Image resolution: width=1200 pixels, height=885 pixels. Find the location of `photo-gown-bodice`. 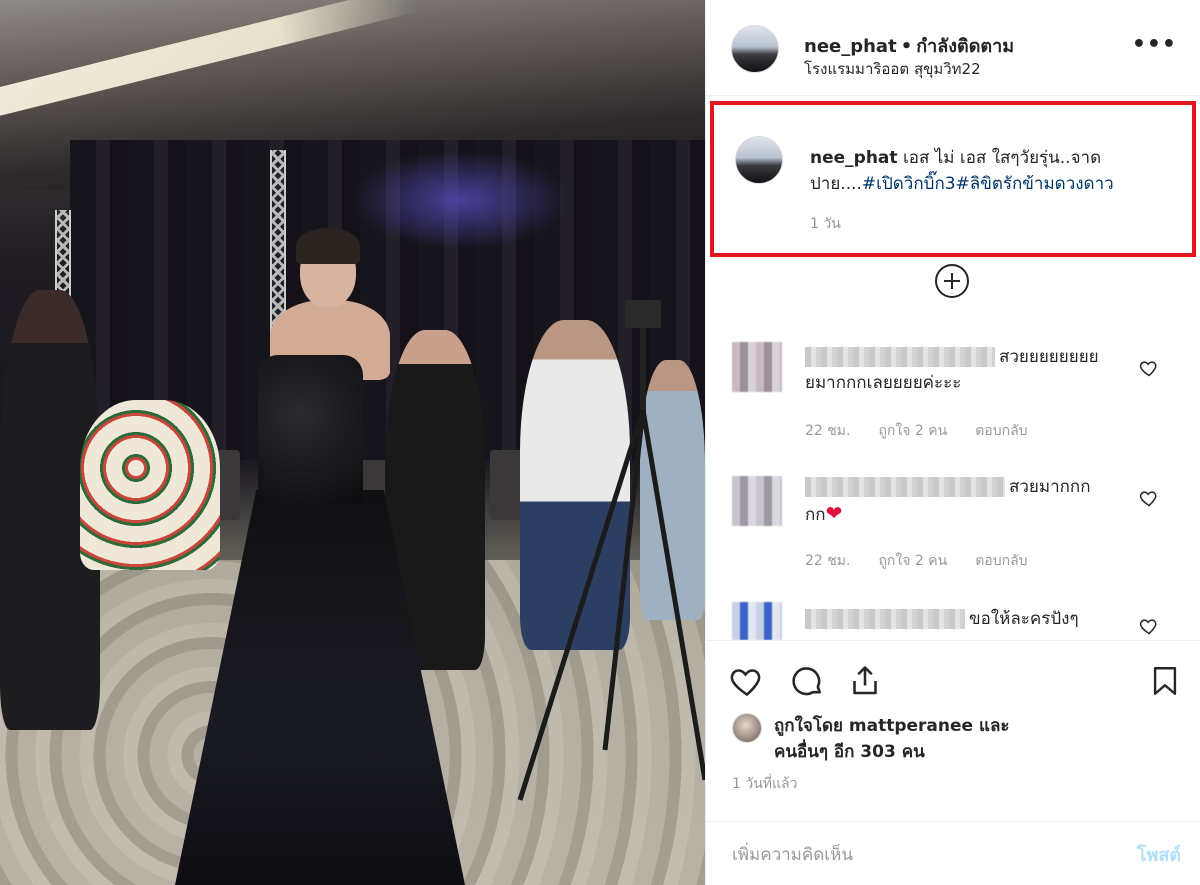

photo-gown-bodice is located at coordinates (310, 430).